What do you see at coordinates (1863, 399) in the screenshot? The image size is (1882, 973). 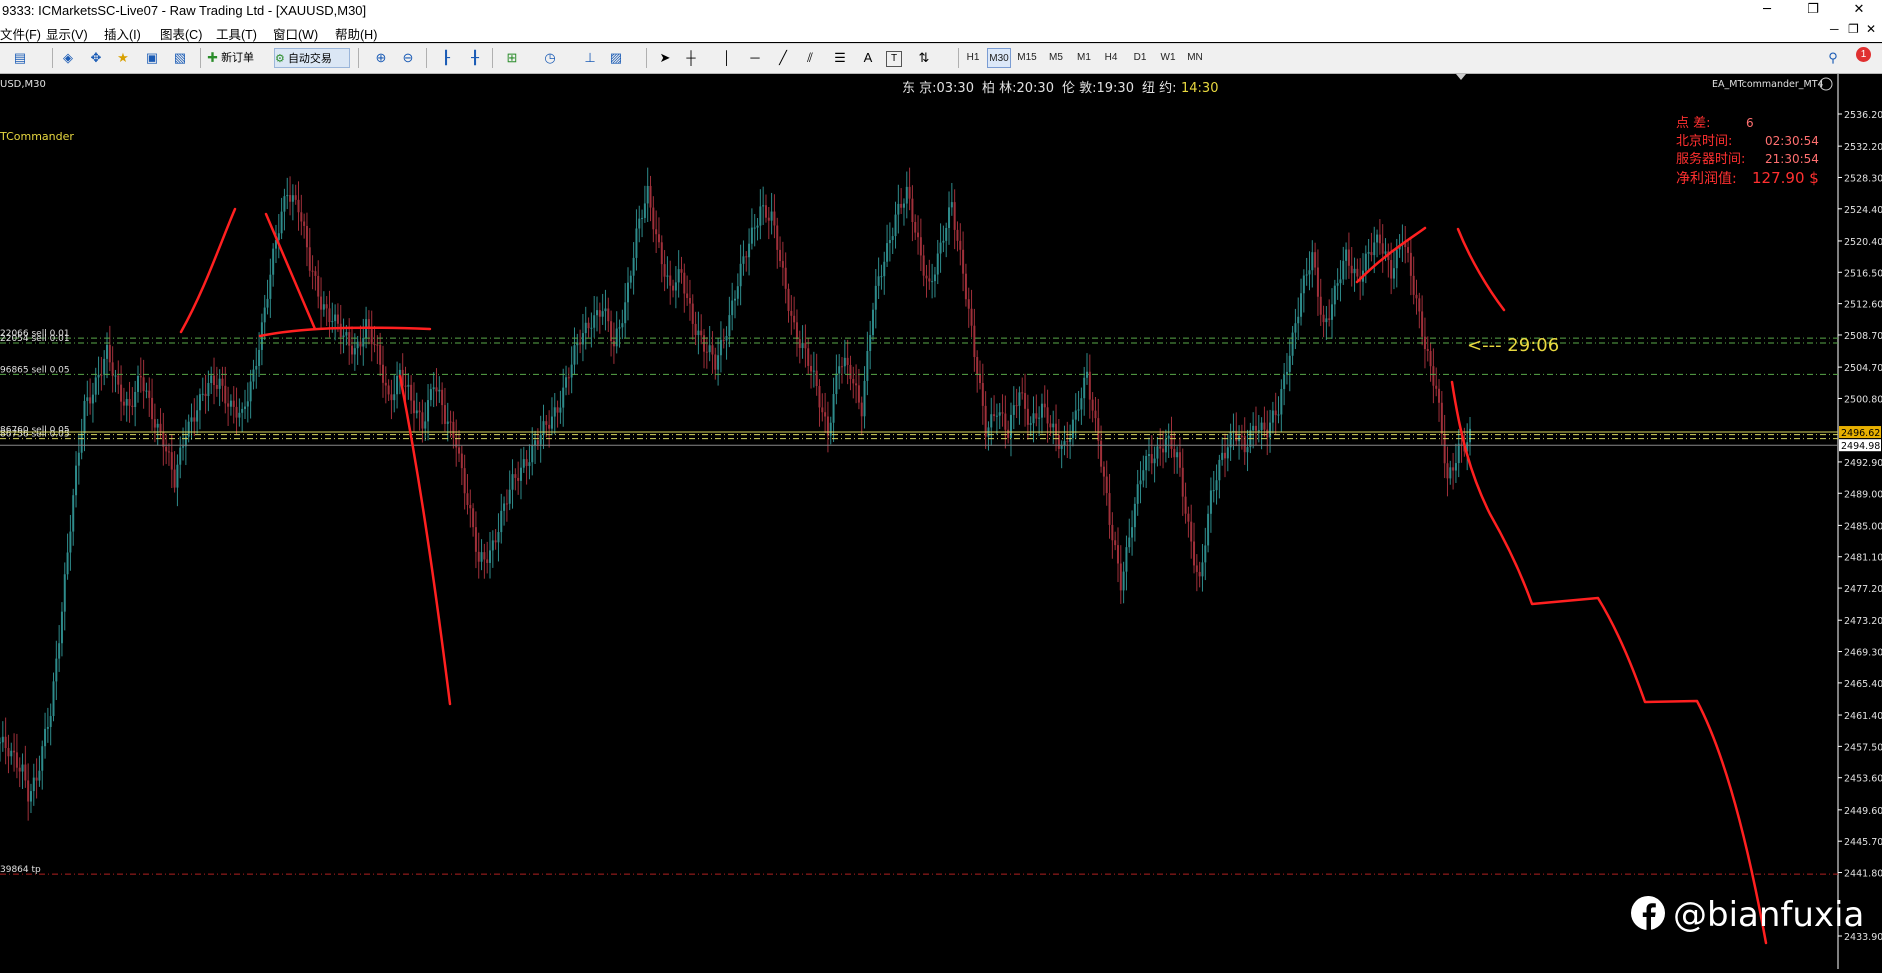 I see `axis-label: 2500.80` at bounding box center [1863, 399].